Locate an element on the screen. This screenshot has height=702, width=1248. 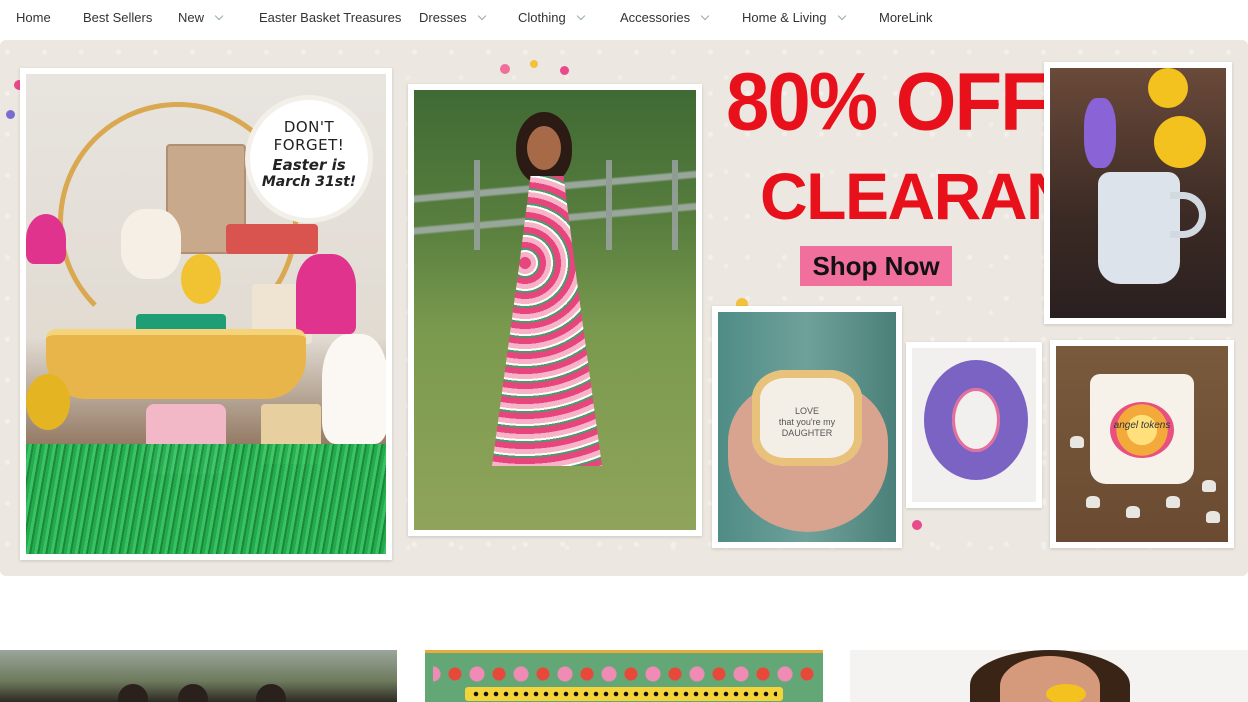
reminder-line-1: DON'T is located at coordinates (309, 127).